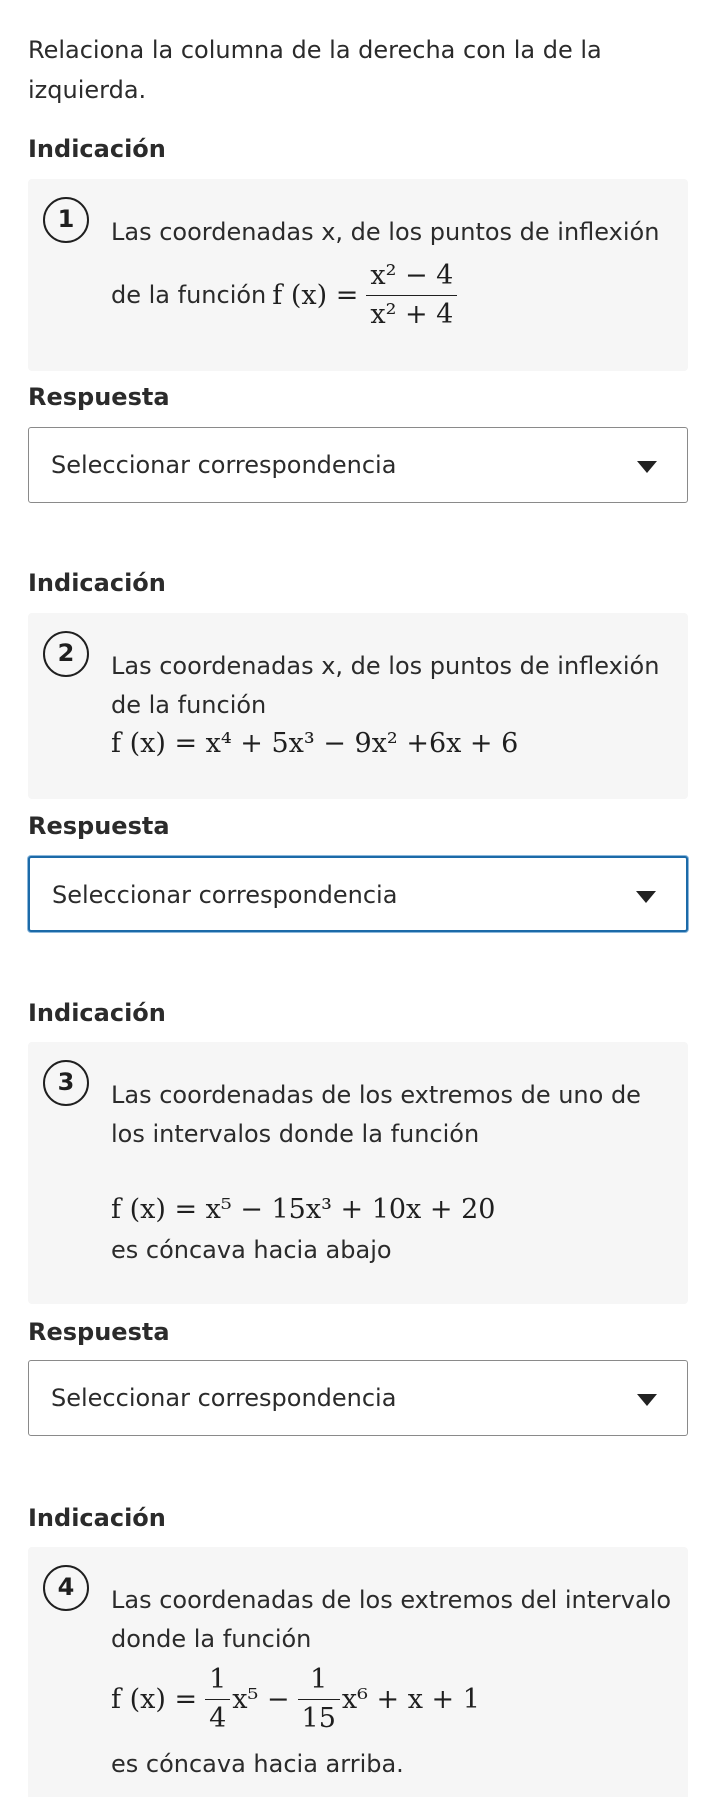  I want to click on answer-select-2-value: Seleccionar correspondencia, so click(225, 895).